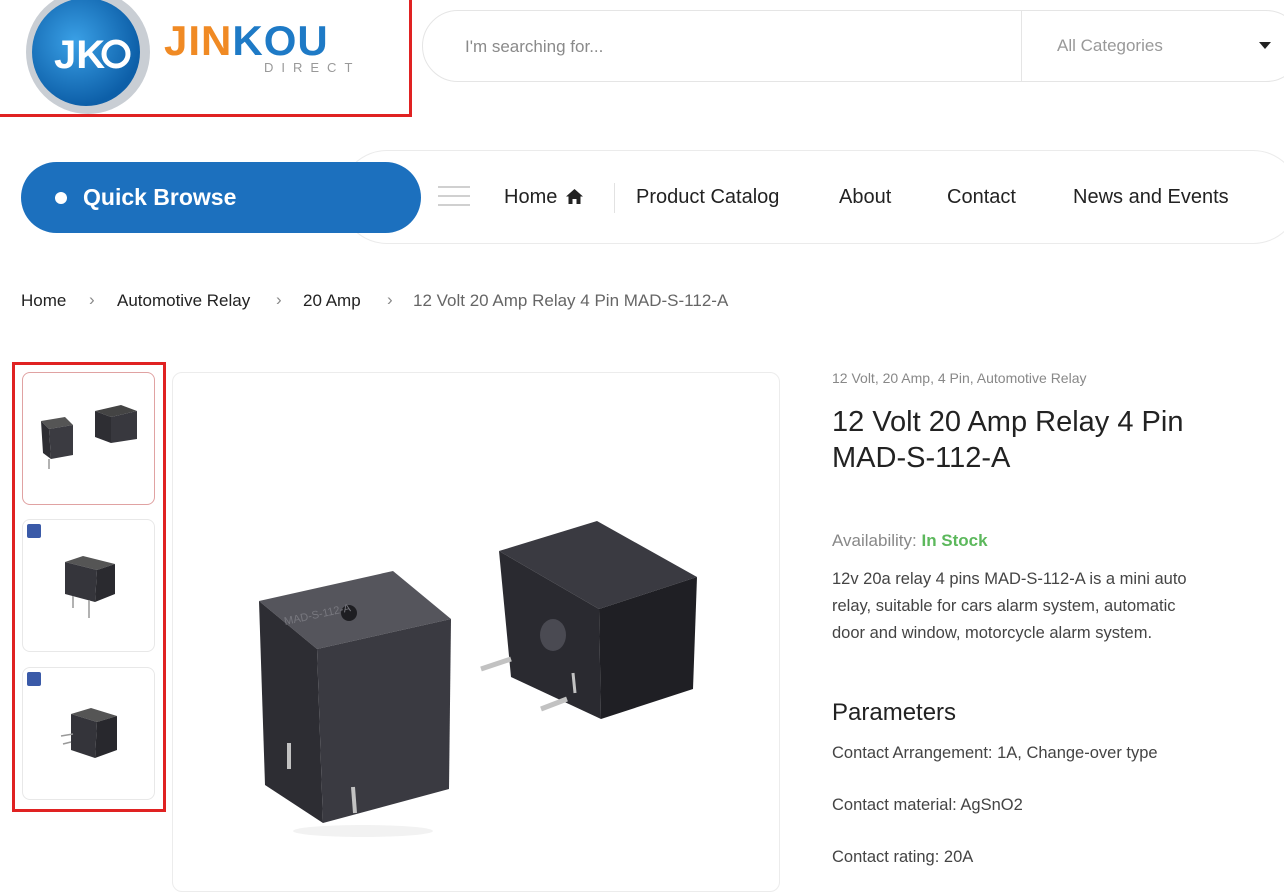 The height and width of the screenshot is (896, 1284). I want to click on quick-browse-label: Quick Browse, so click(160, 197).